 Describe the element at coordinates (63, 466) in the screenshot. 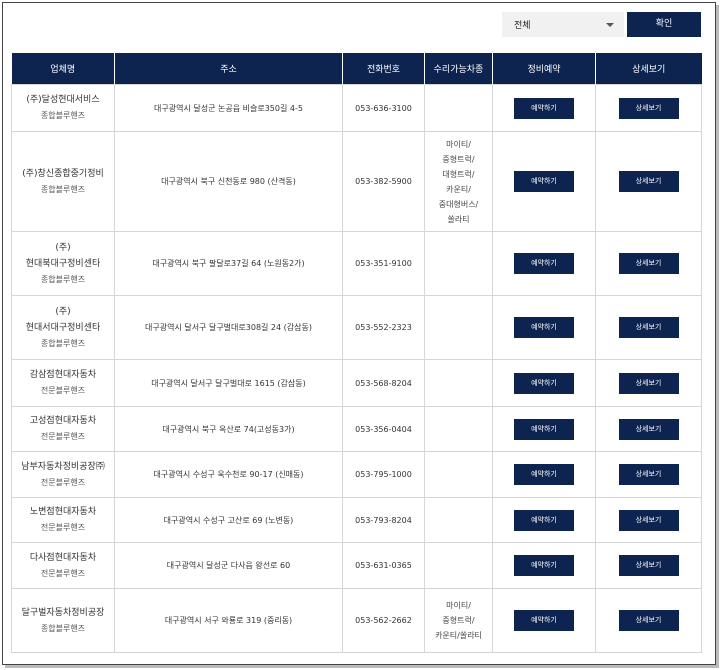

I see `company-name: 남부자동차정비공장㈜` at that location.